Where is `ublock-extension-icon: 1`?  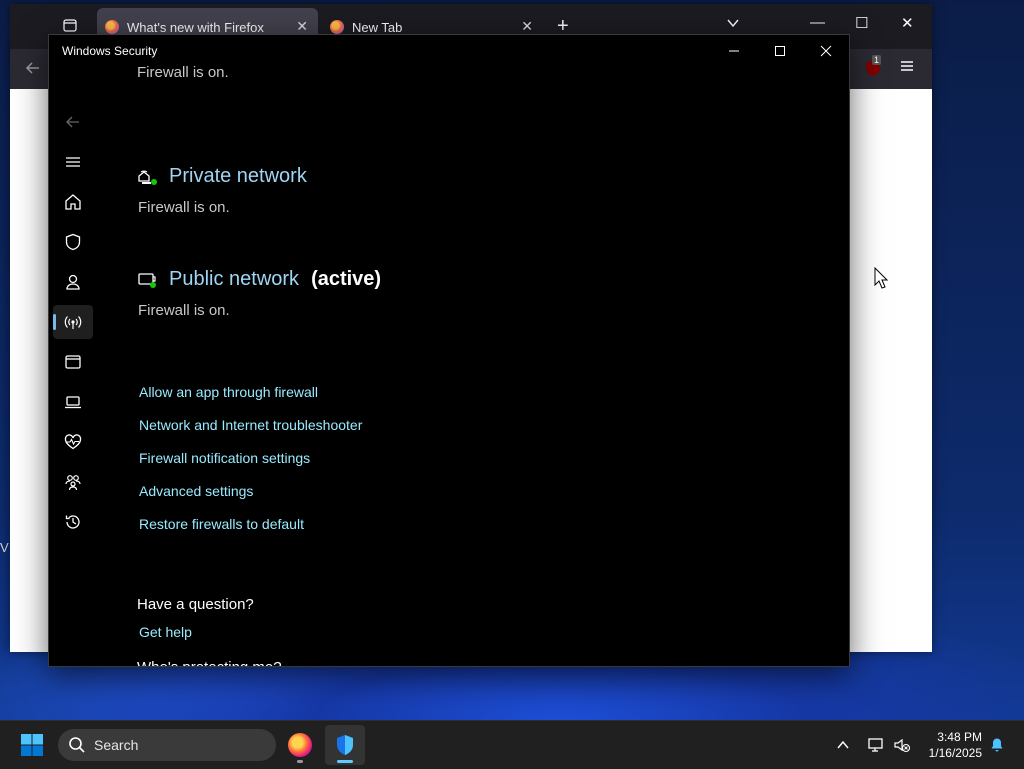
ublock-extension-icon: 1 is located at coordinates (873, 68).